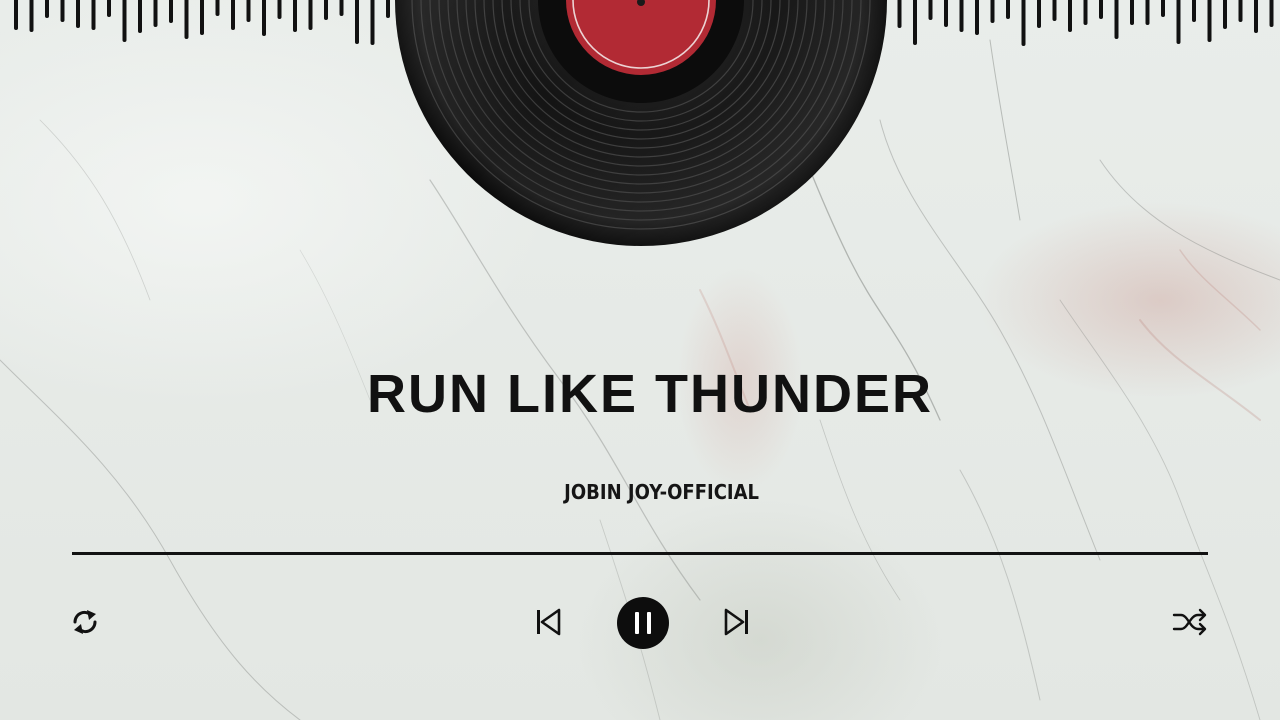 The width and height of the screenshot is (1280, 720). Describe the element at coordinates (650, 394) in the screenshot. I see `track-title: RUN LIKE THUNDER` at that location.